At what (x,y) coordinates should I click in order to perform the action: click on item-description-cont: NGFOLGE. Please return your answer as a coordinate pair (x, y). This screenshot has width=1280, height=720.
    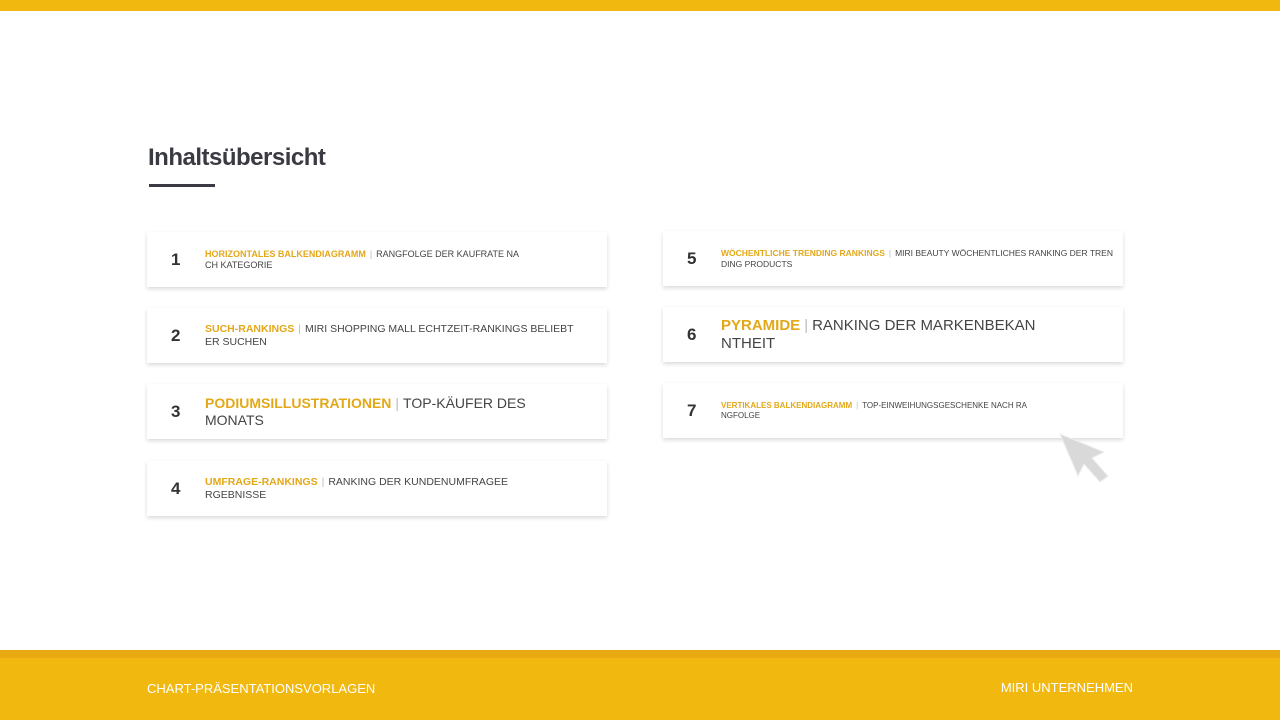
    Looking at the image, I should click on (741, 415).